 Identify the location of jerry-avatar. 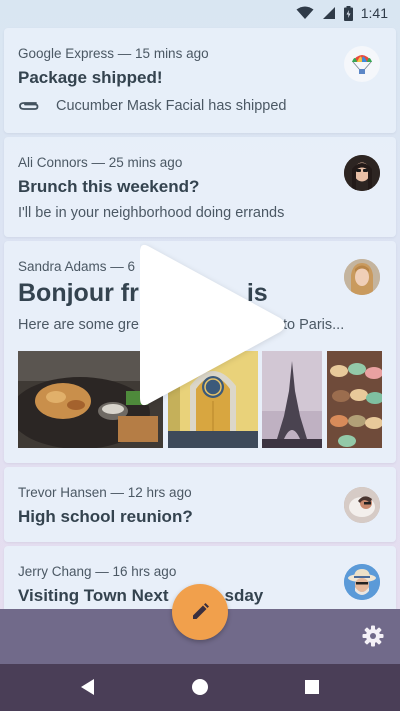
(362, 582).